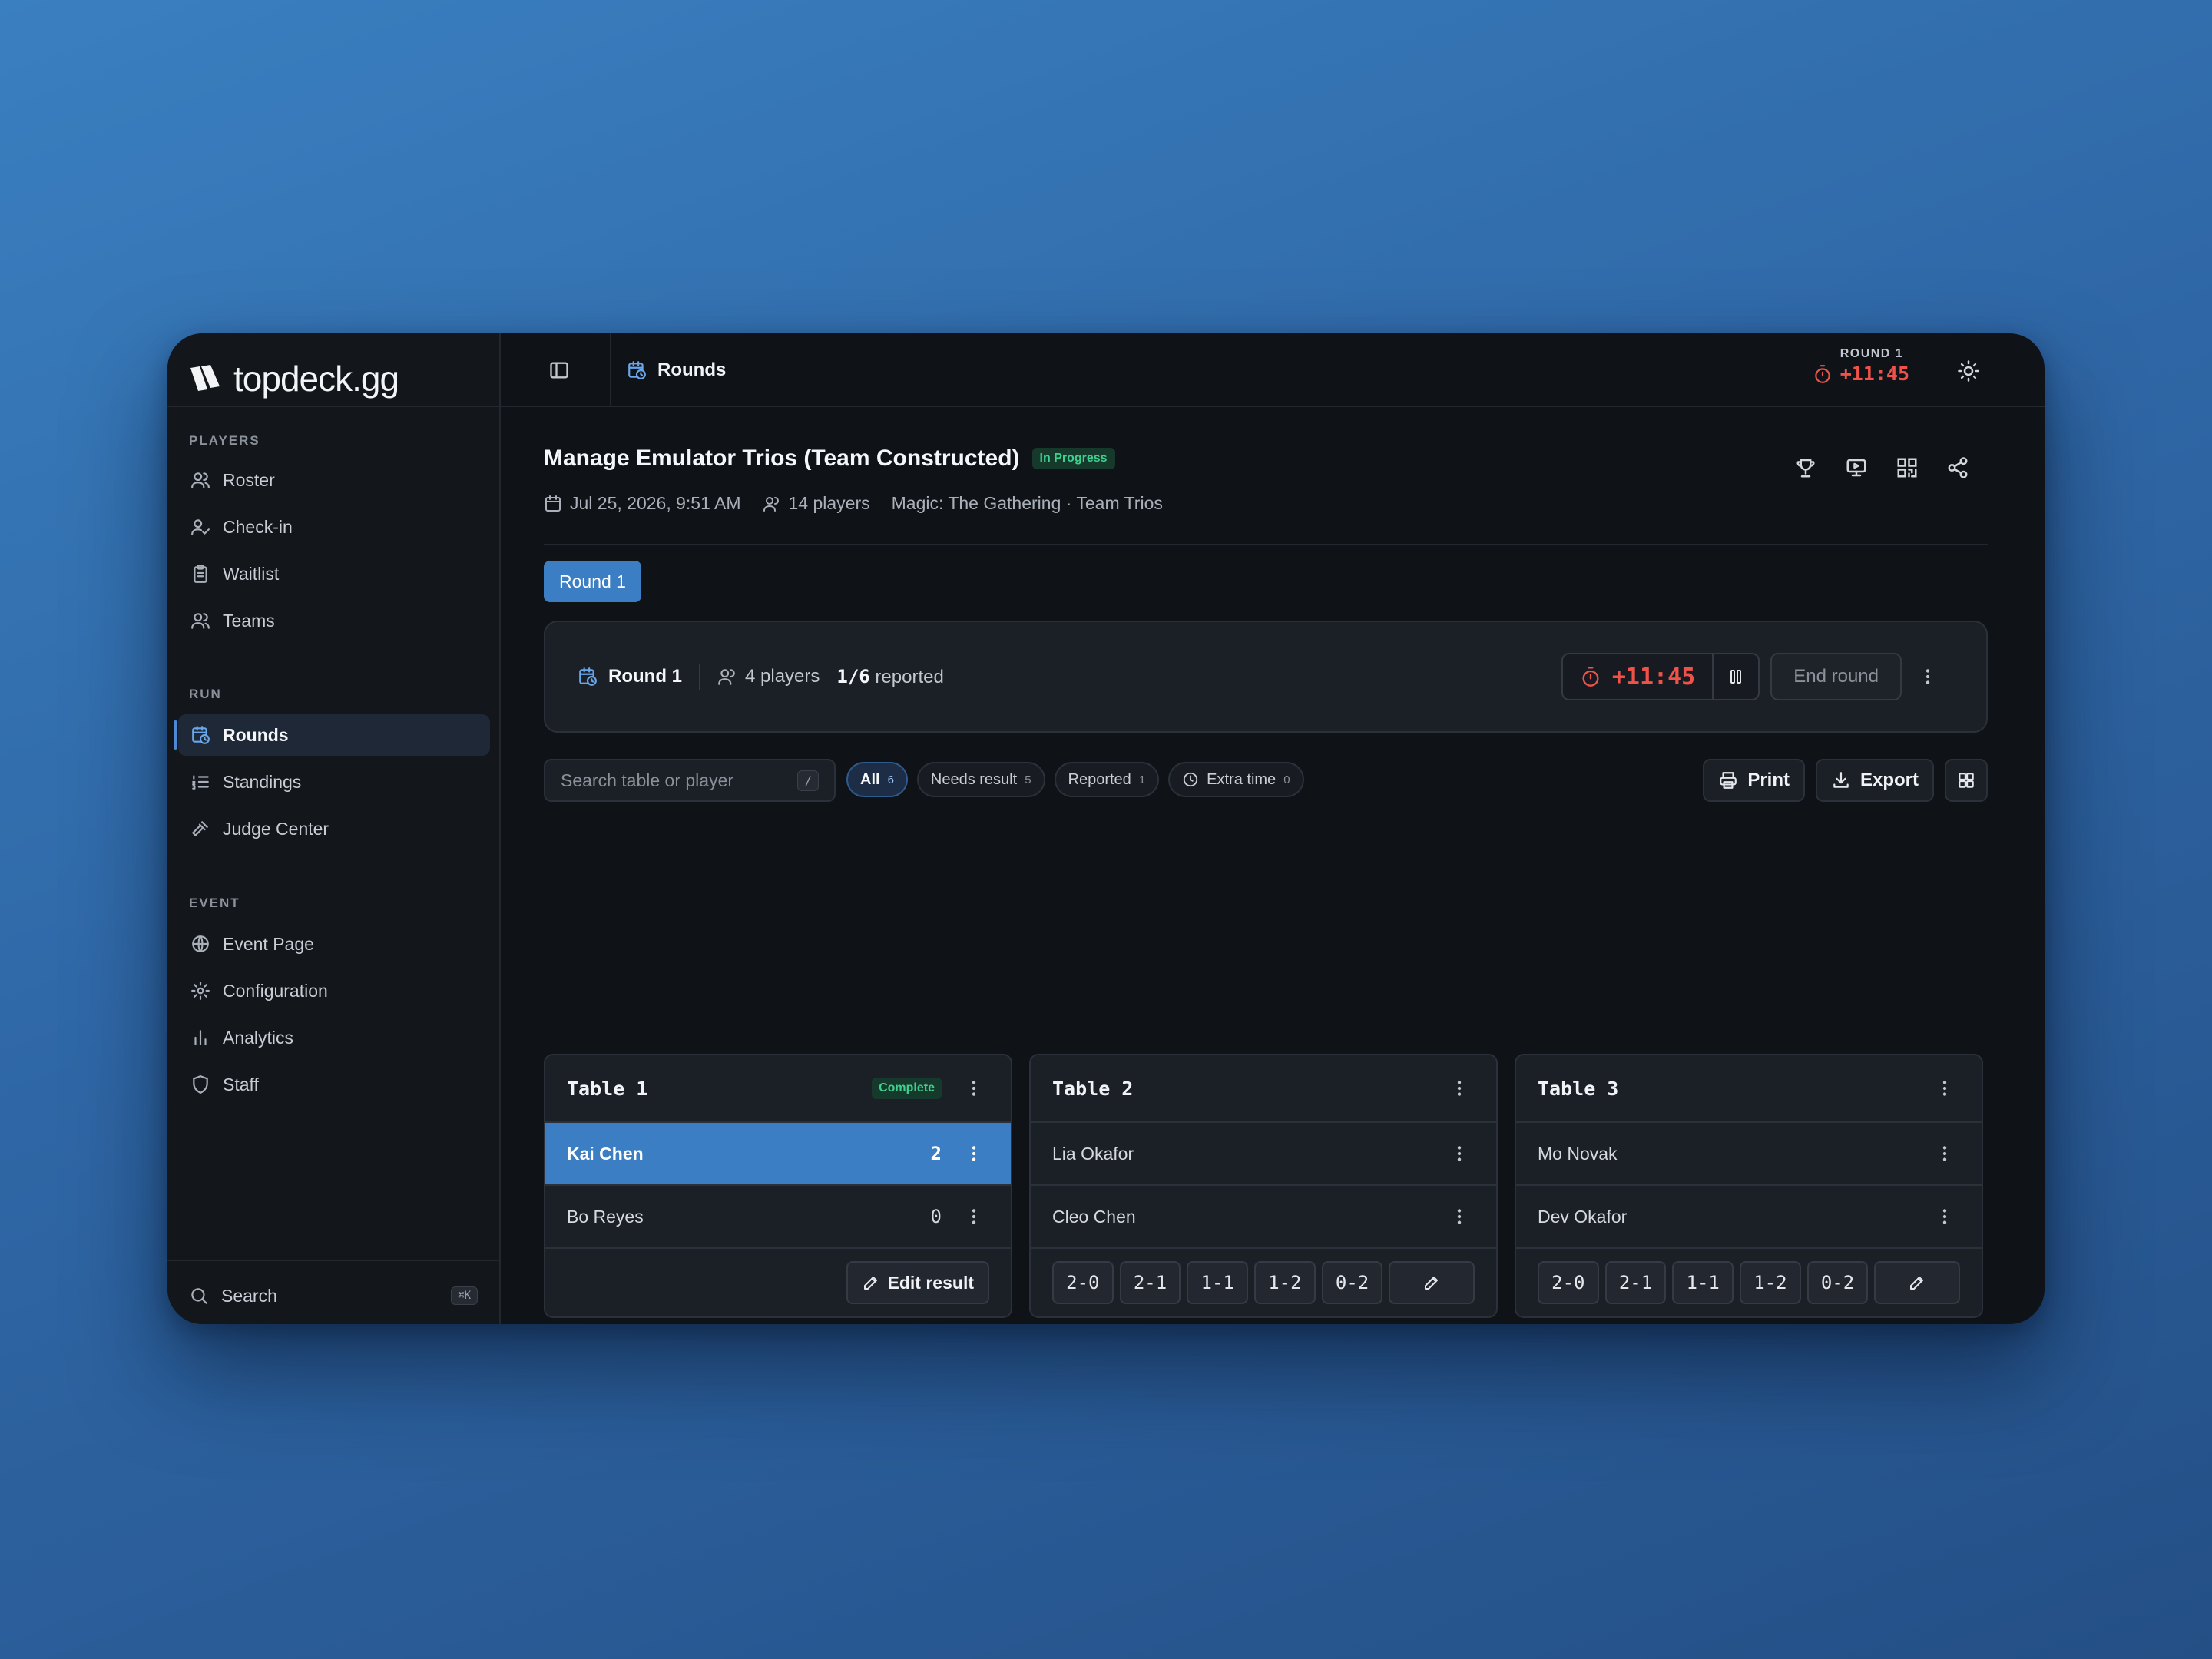  I want to click on pause-icon, so click(1736, 677).